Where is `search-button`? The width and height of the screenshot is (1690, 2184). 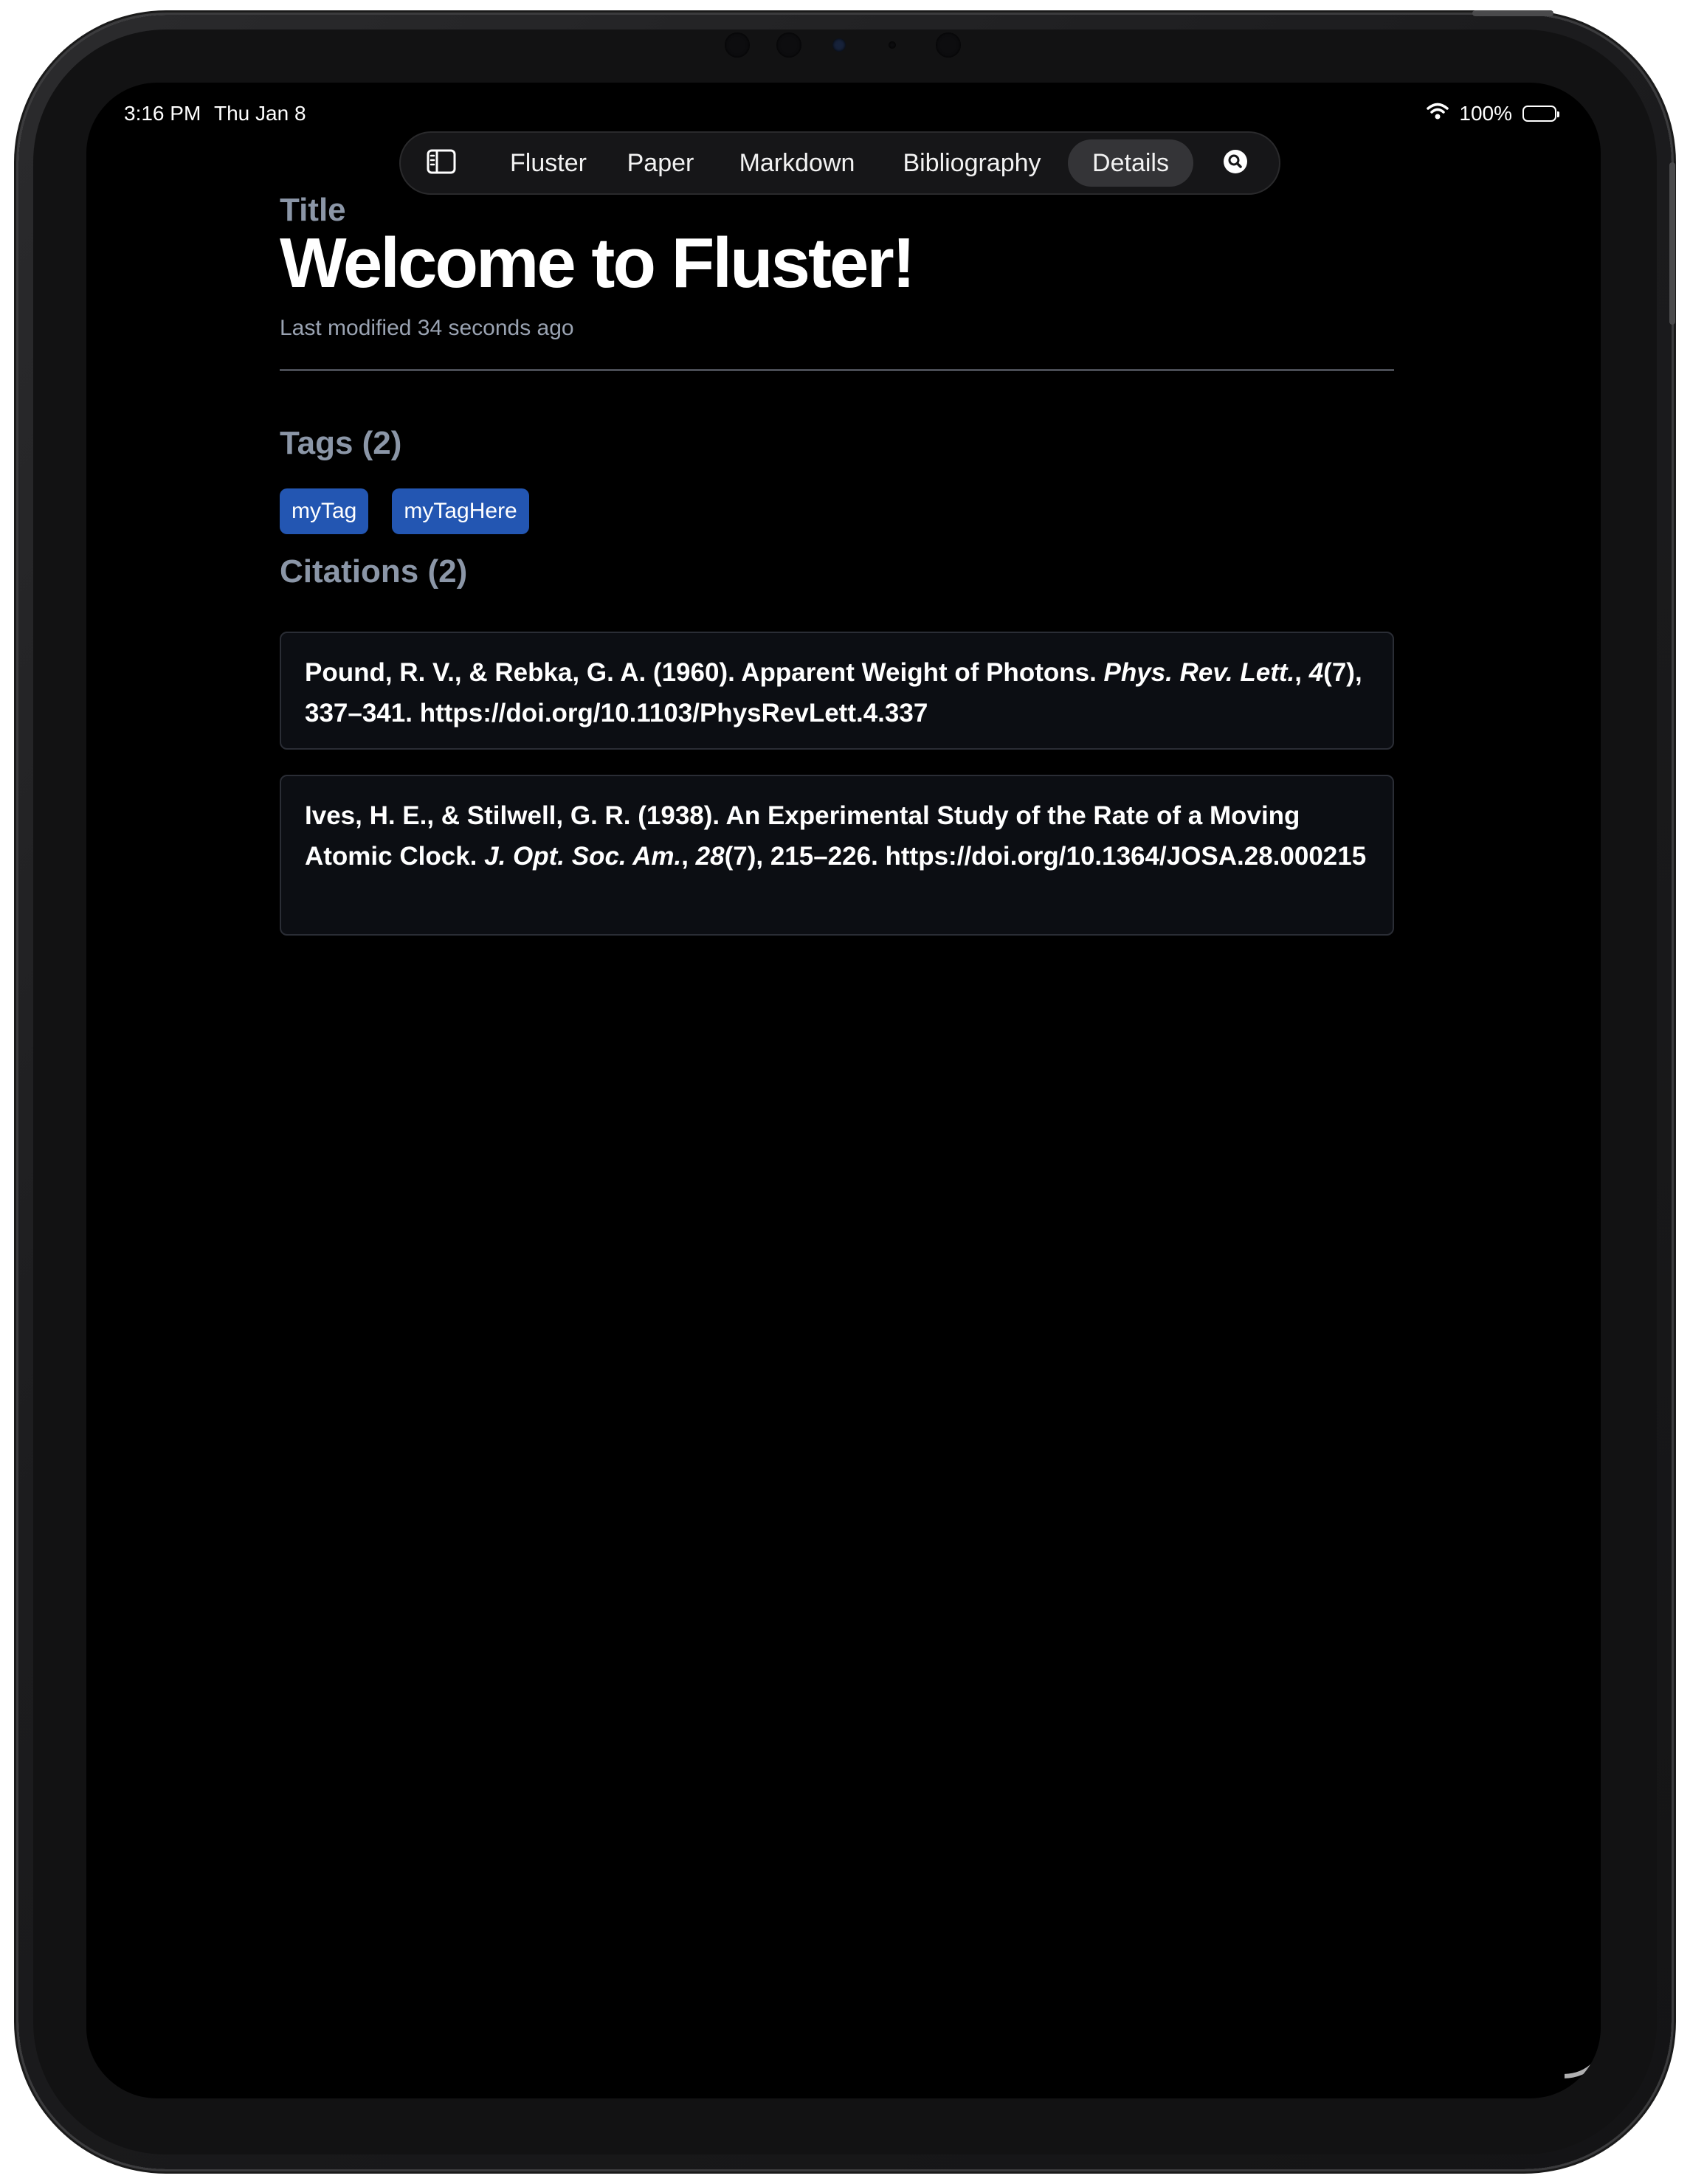 search-button is located at coordinates (1235, 163).